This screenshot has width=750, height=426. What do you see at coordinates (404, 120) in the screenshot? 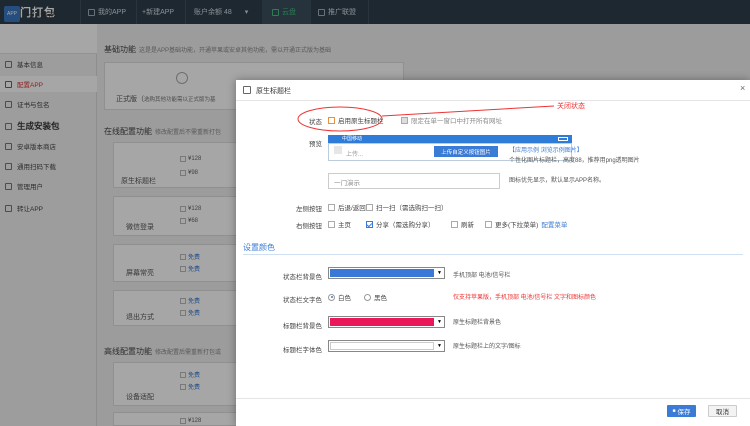
I see `limit-window-checkbox` at bounding box center [404, 120].